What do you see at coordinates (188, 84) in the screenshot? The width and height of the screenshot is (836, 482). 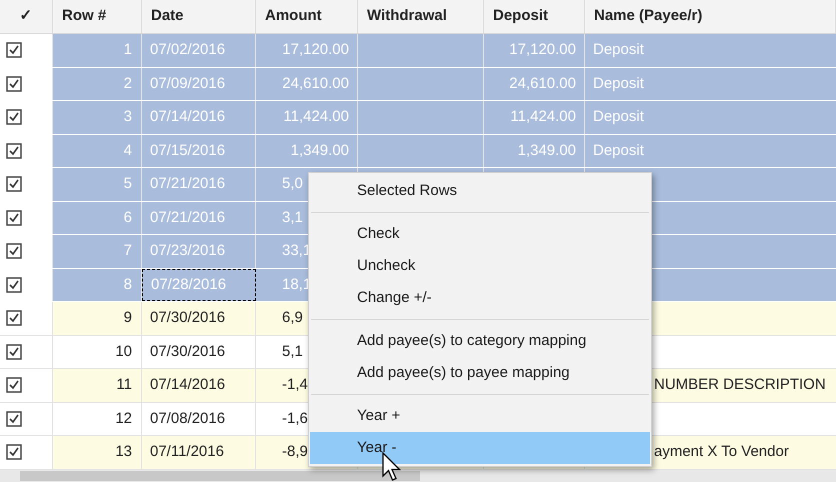 I see `table-cell-text: 07/09/2016` at bounding box center [188, 84].